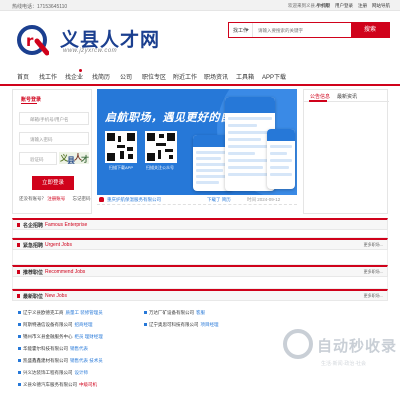  I want to click on company-name: 凯盛鑫鑫建材有限公司, so click(45, 360).